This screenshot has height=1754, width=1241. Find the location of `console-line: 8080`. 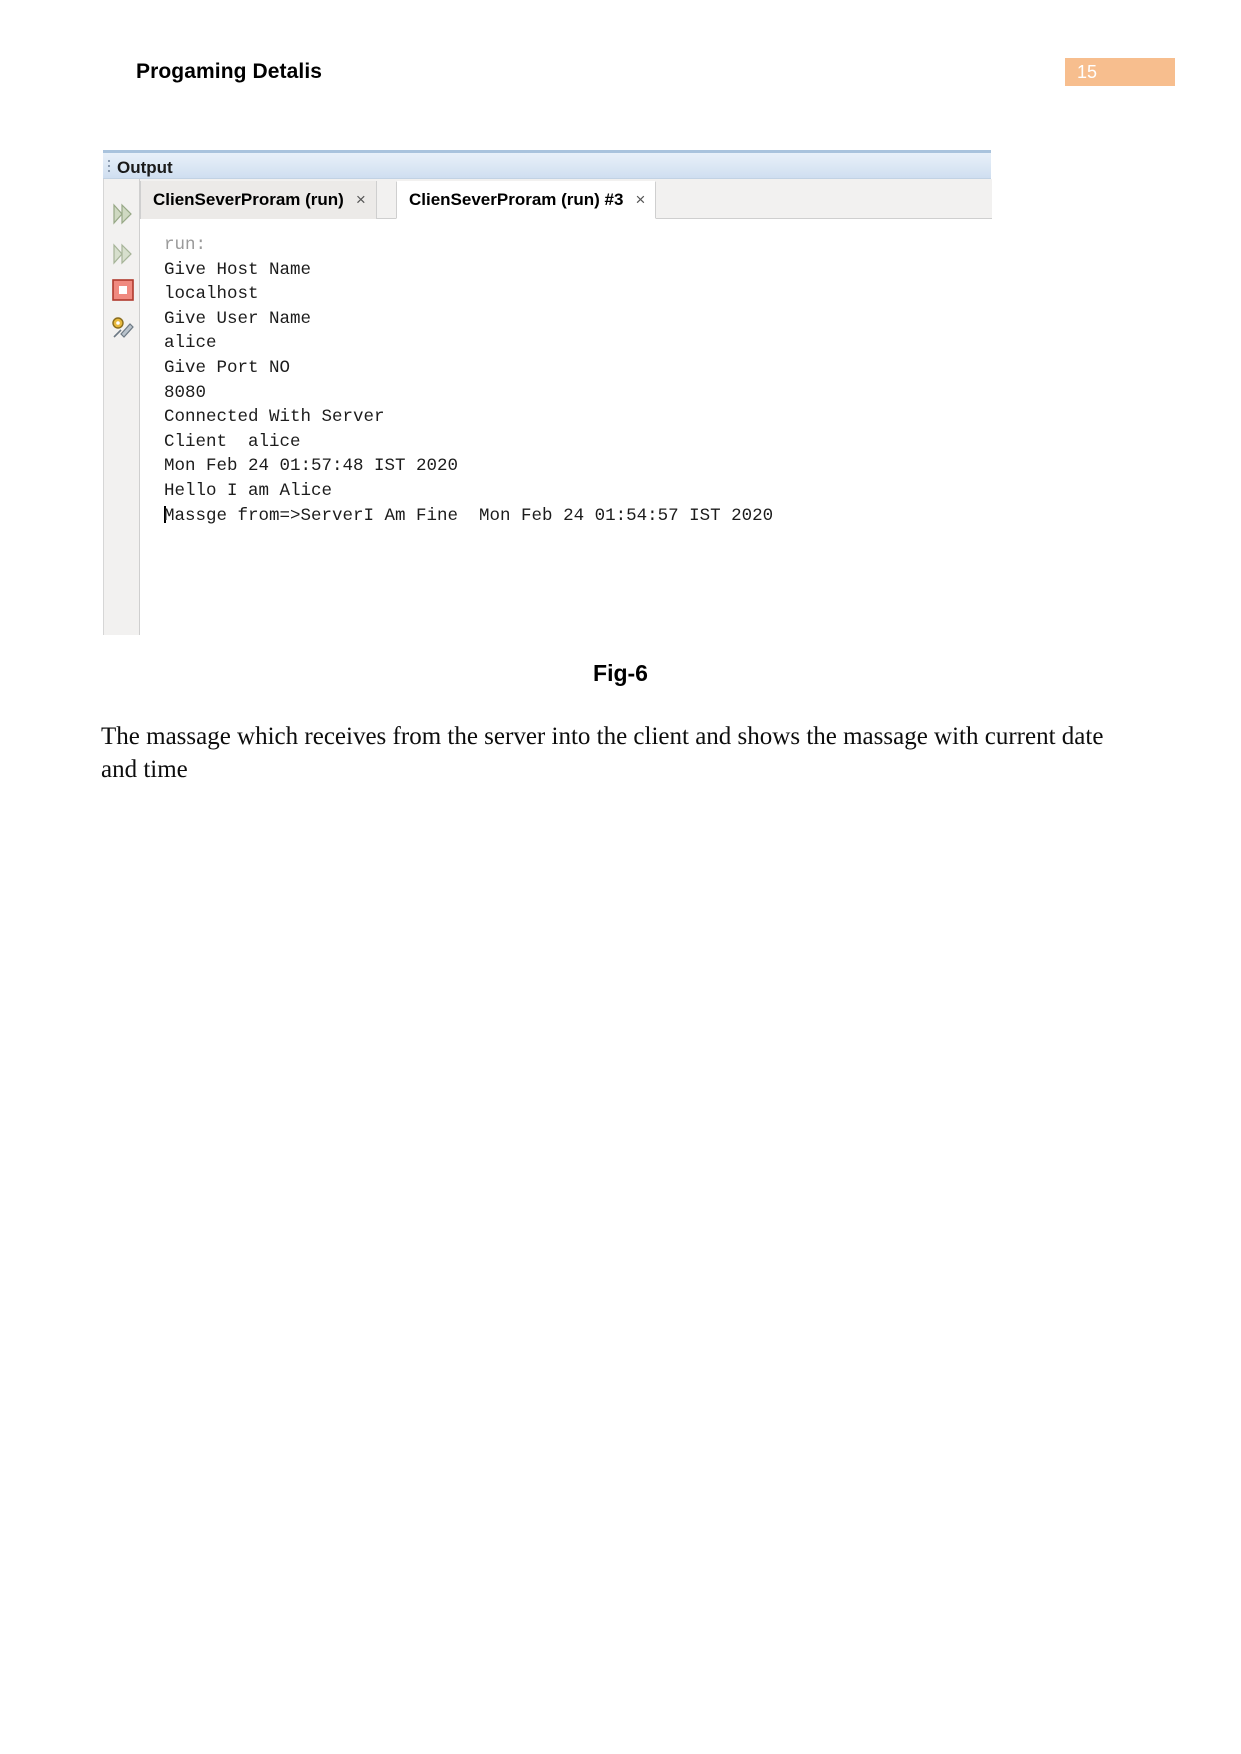

console-line: 8080 is located at coordinates (185, 392).